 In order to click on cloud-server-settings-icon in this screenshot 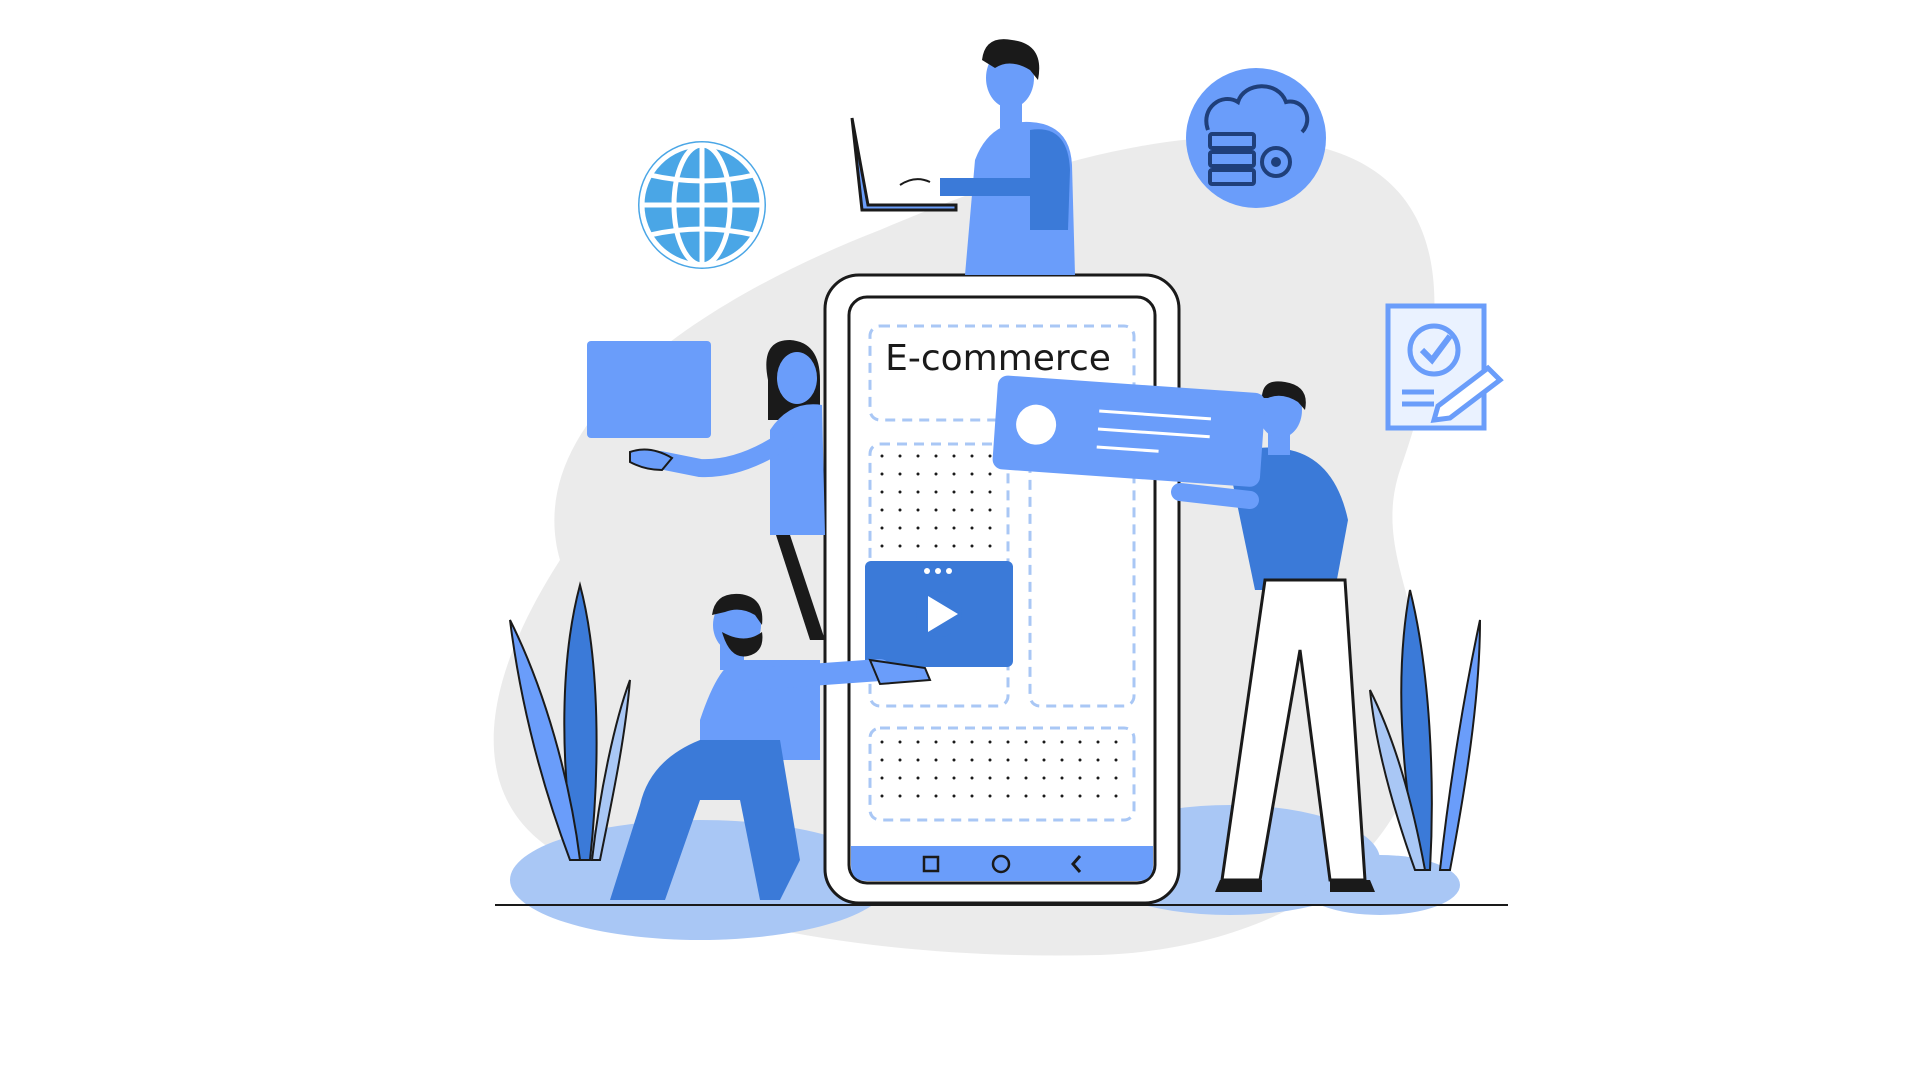, I will do `click(1256, 138)`.